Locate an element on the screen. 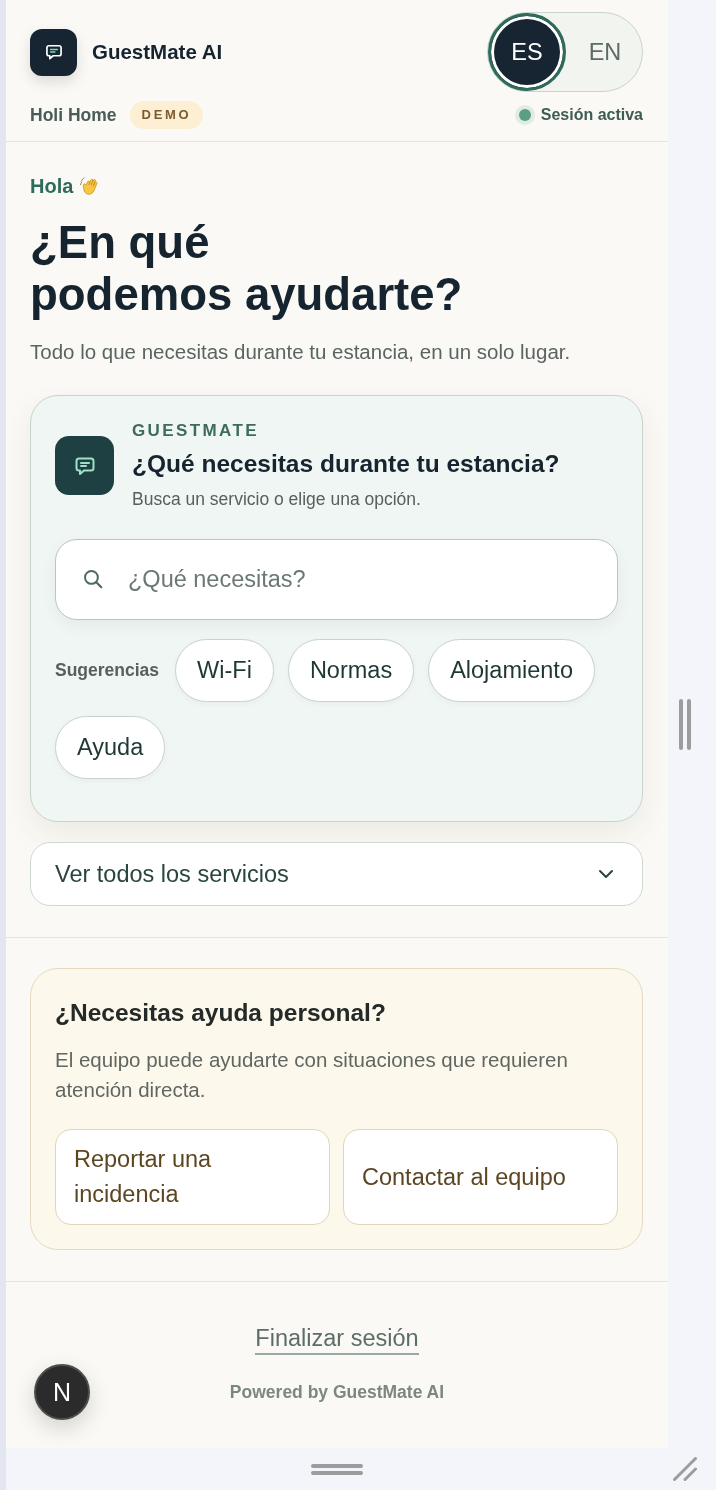 This screenshot has width=716, height=1490. page-heading: ¿En qué podemos ayudarte? is located at coordinates (247, 269).